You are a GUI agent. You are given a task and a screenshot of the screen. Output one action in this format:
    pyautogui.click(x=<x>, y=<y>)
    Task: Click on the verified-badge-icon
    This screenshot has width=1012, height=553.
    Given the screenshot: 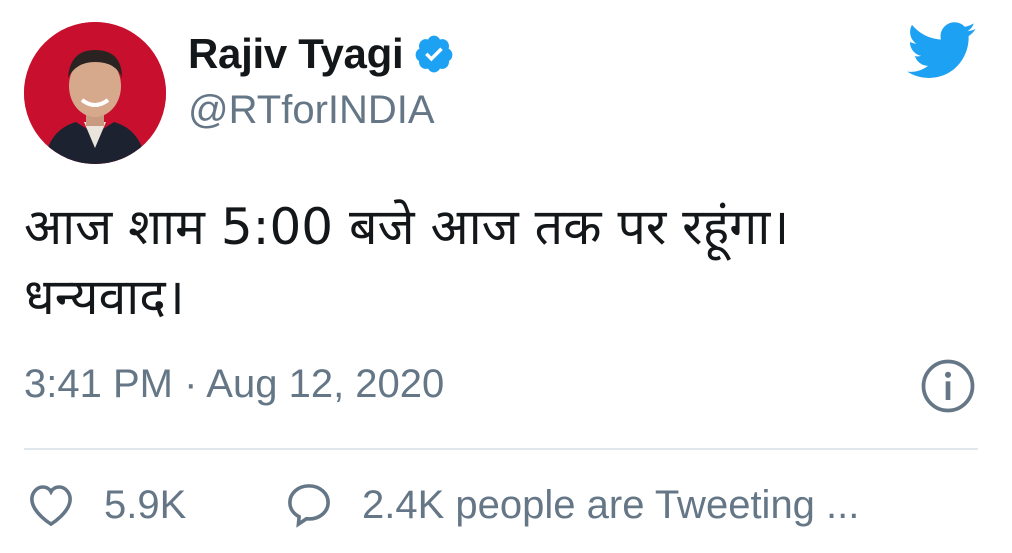 What is the action you would take?
    pyautogui.click(x=434, y=54)
    